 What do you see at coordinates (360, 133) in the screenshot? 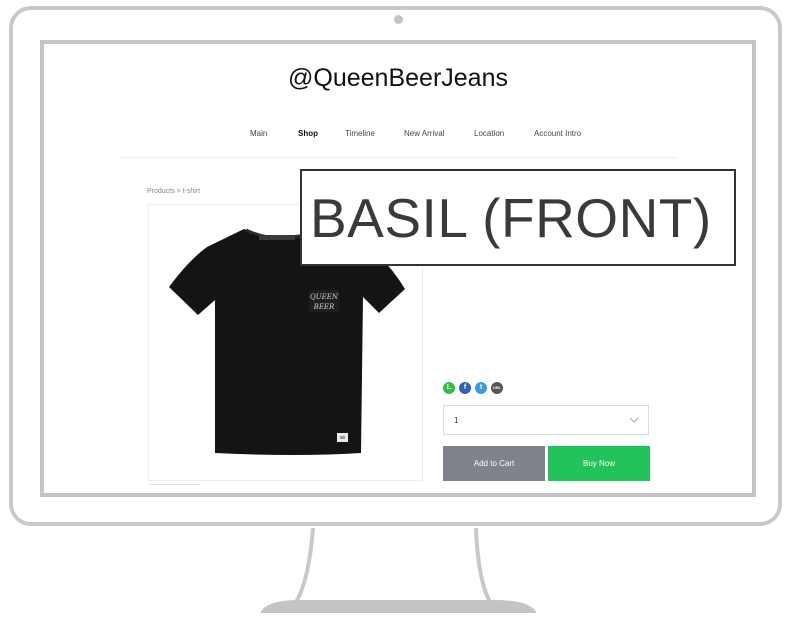
I see `nav-item-timeline: Timeline` at bounding box center [360, 133].